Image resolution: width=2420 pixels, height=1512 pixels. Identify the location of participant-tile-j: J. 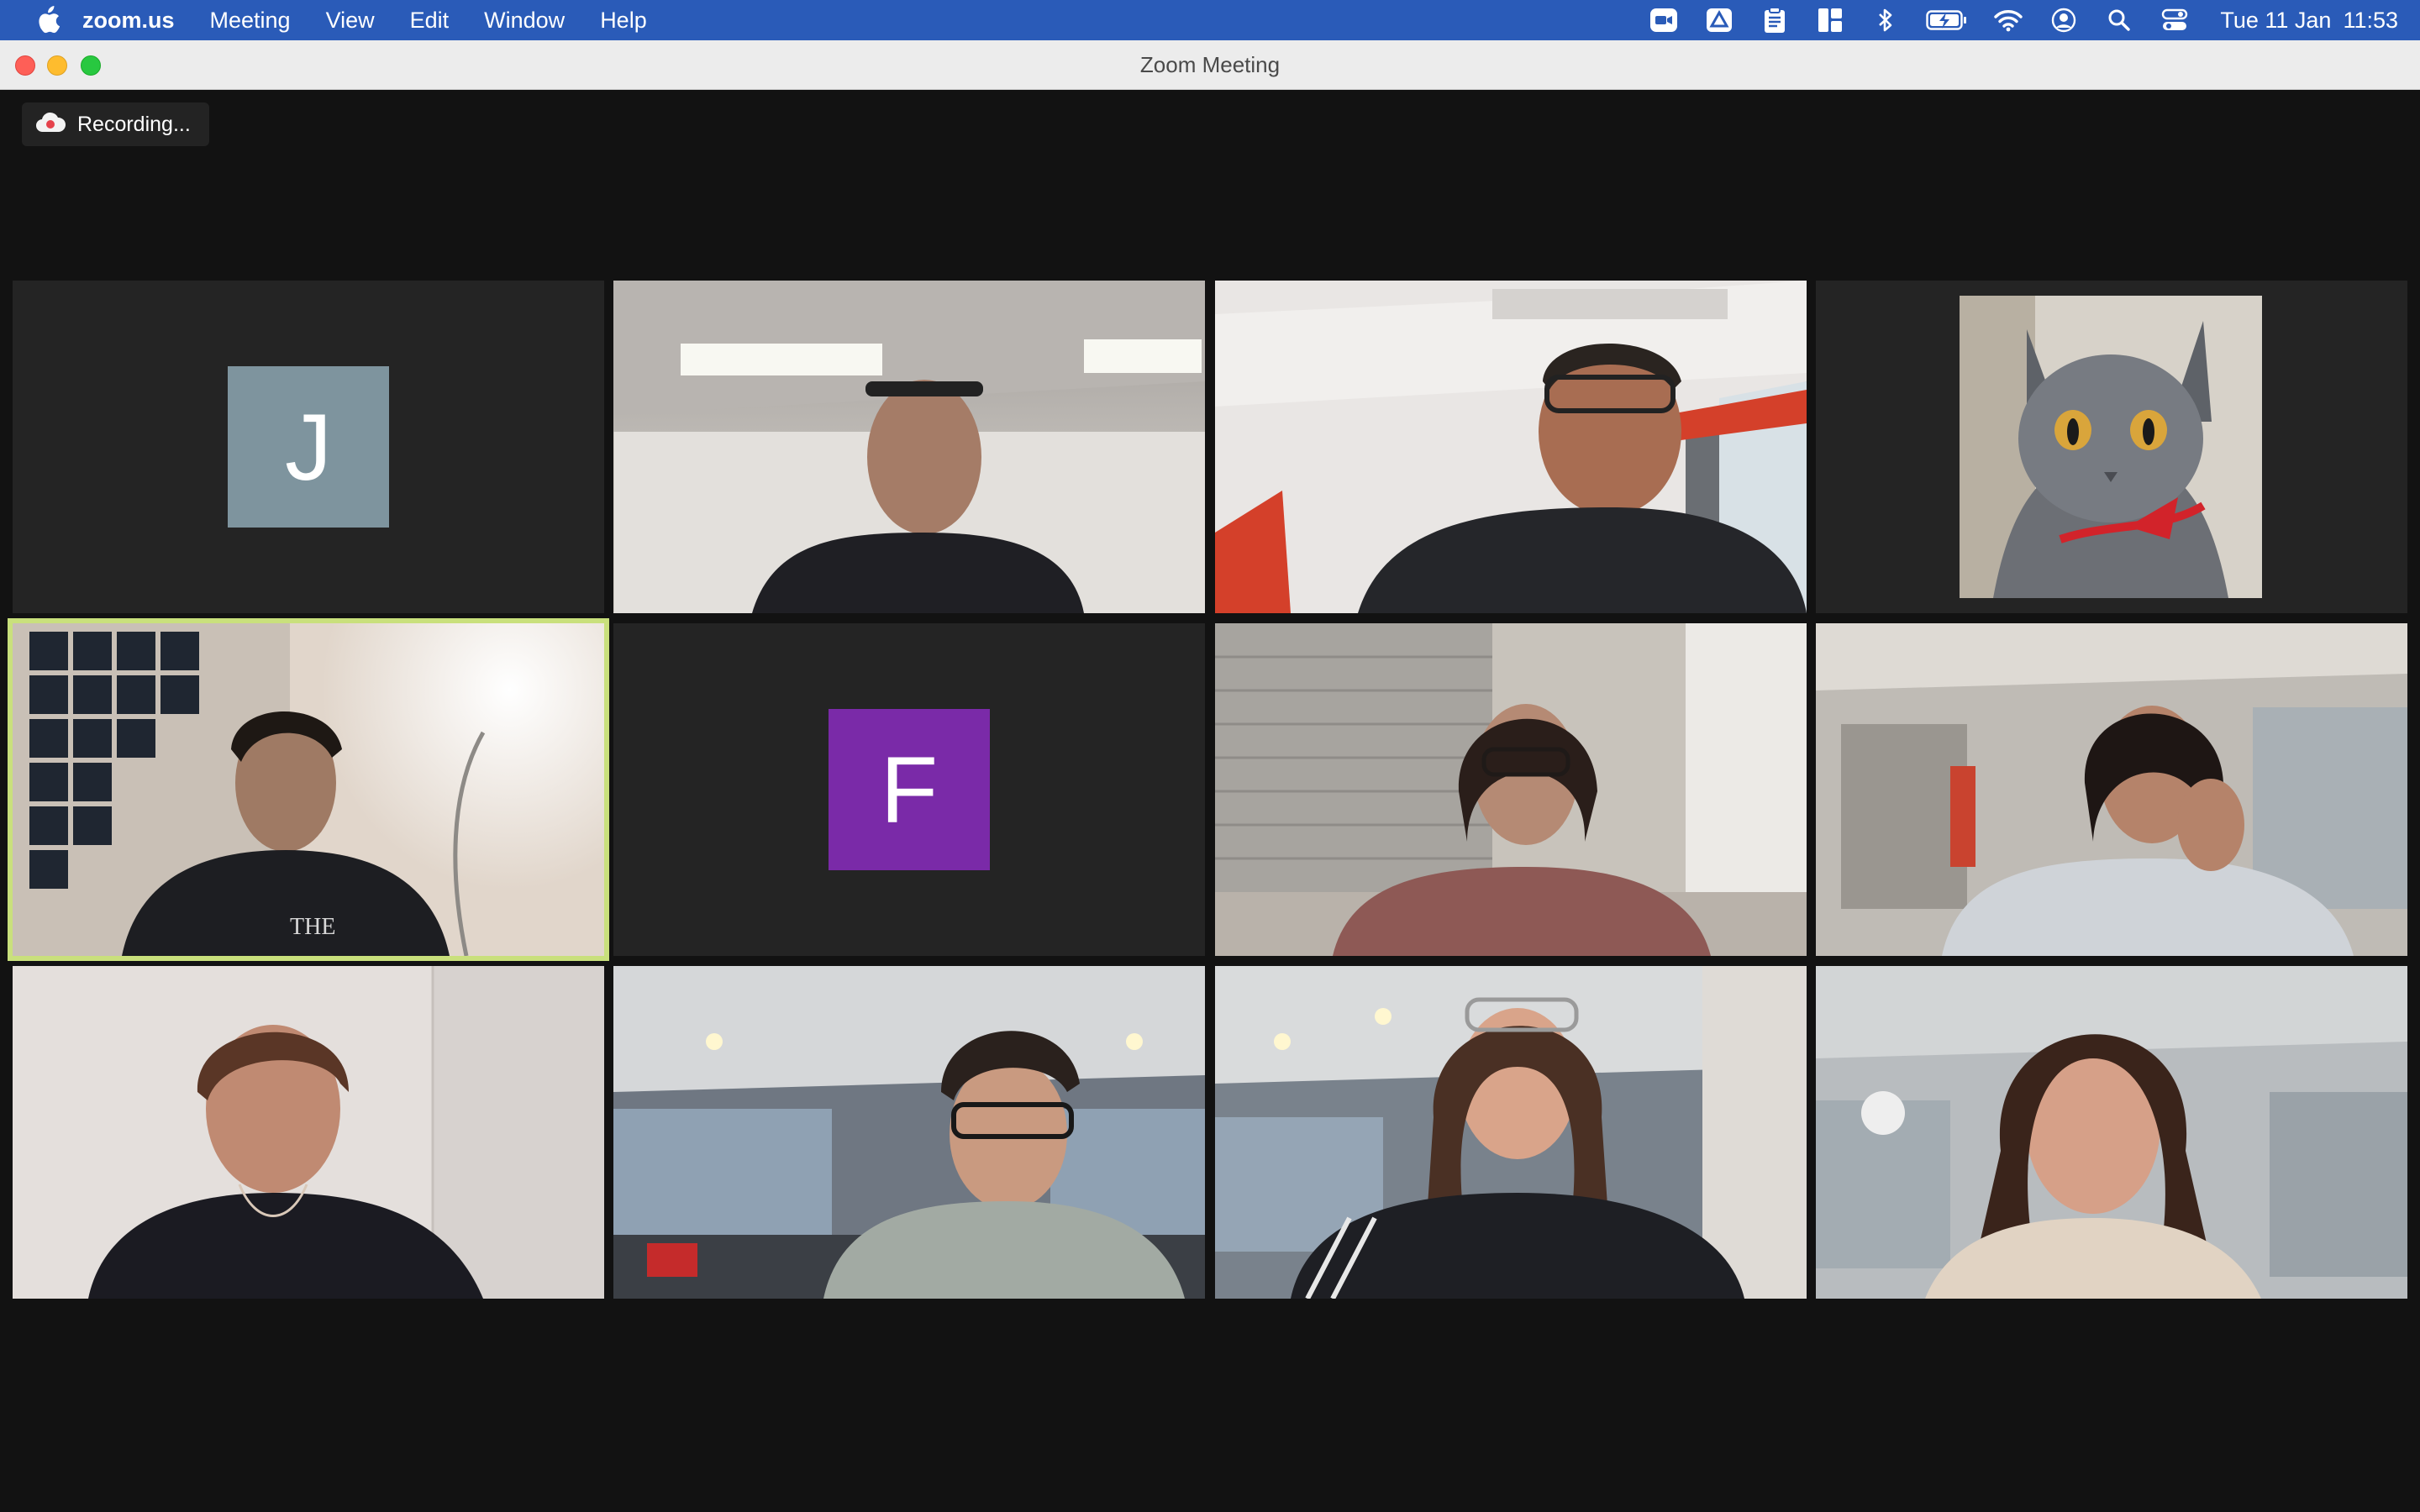
(308, 447).